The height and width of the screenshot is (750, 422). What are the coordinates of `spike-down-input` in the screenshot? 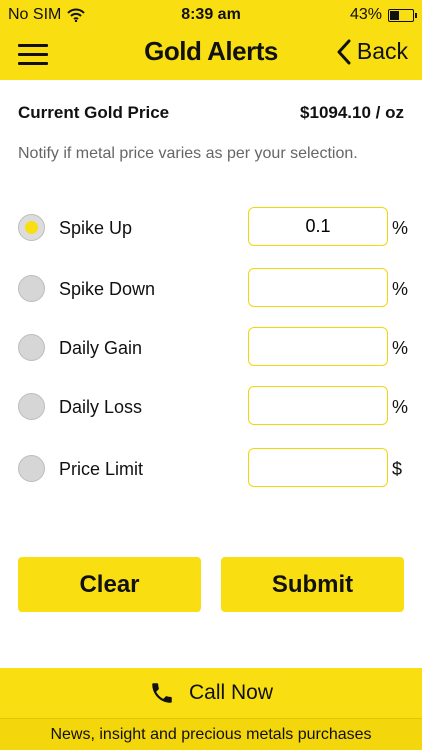 It's located at (318, 287).